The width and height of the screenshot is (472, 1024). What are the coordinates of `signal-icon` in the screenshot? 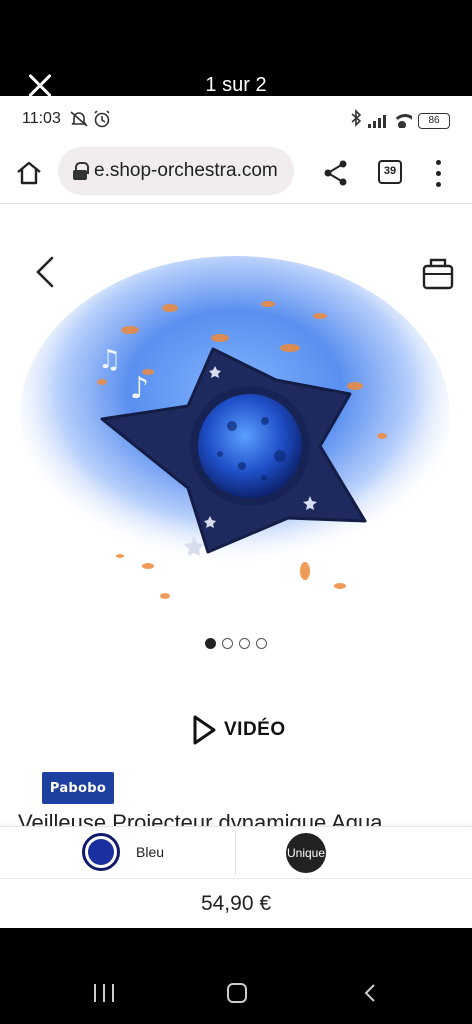 It's located at (377, 121).